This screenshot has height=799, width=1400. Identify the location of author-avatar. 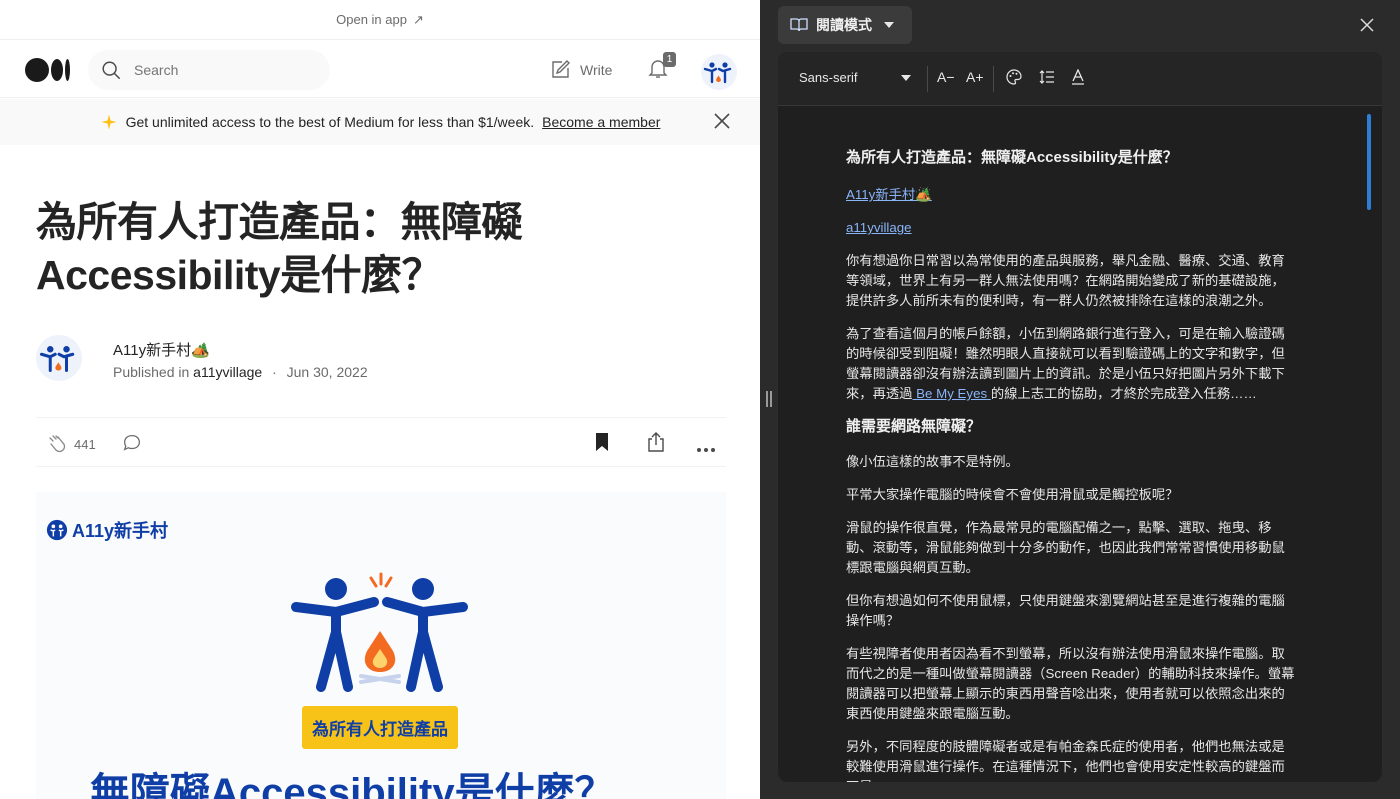
(59, 358).